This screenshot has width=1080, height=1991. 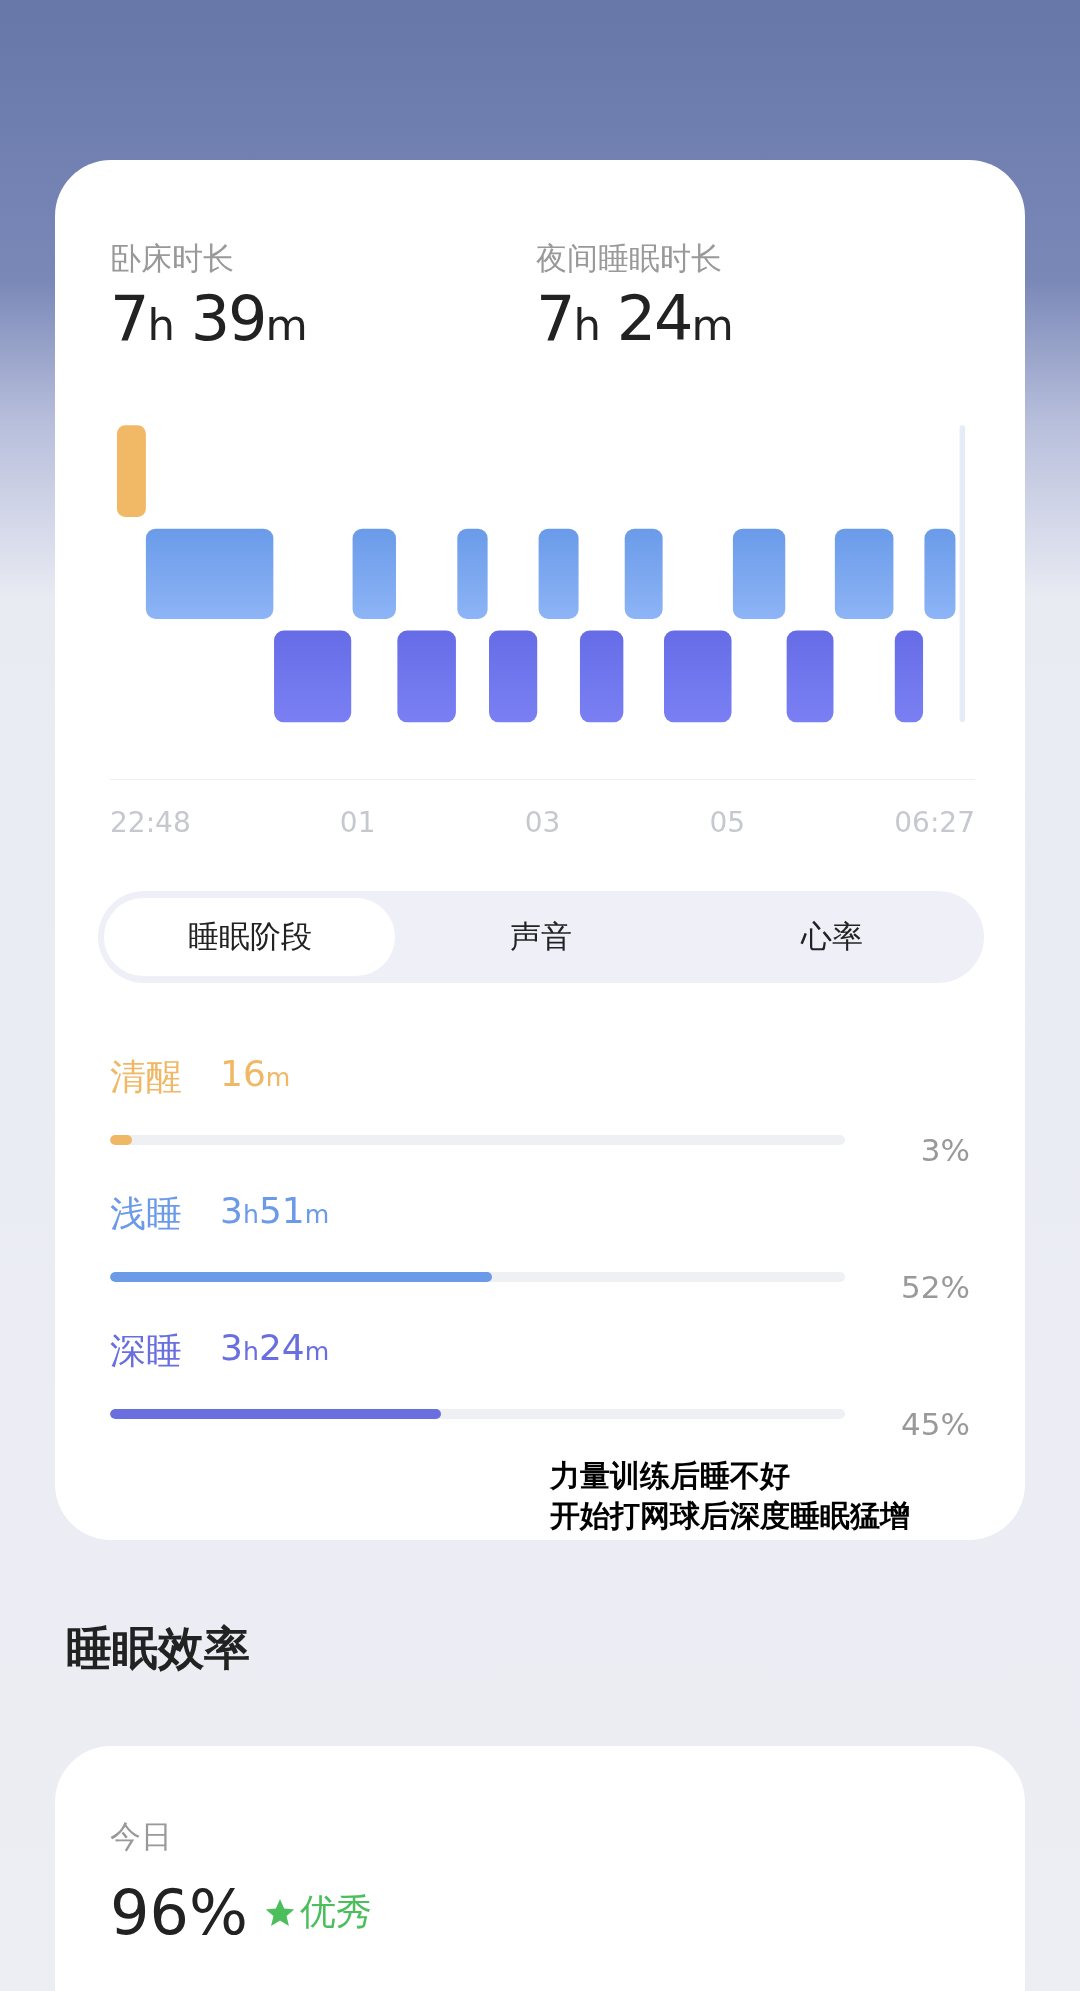 I want to click on section-heading: 睡眠效率, so click(x=158, y=1648).